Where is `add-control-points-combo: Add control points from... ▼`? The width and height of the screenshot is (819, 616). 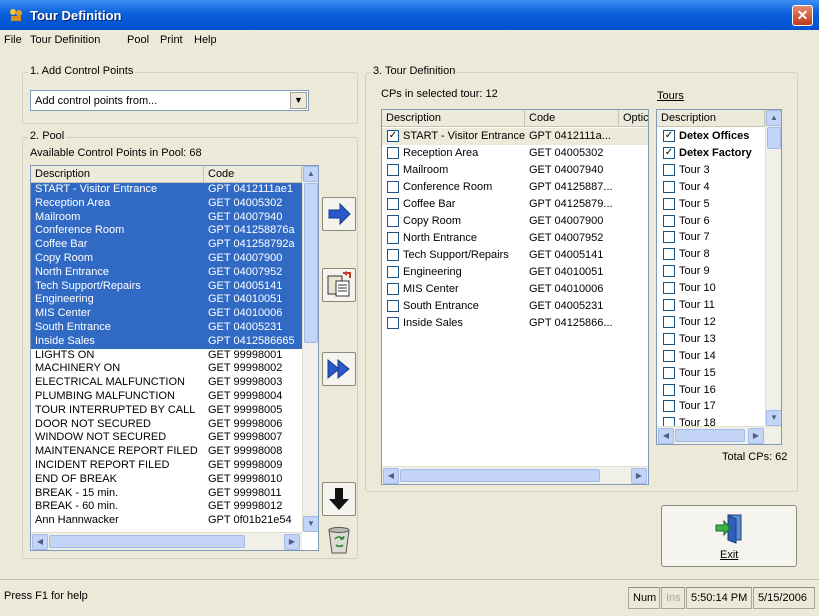
add-control-points-combo: Add control points from... ▼ is located at coordinates (169, 100).